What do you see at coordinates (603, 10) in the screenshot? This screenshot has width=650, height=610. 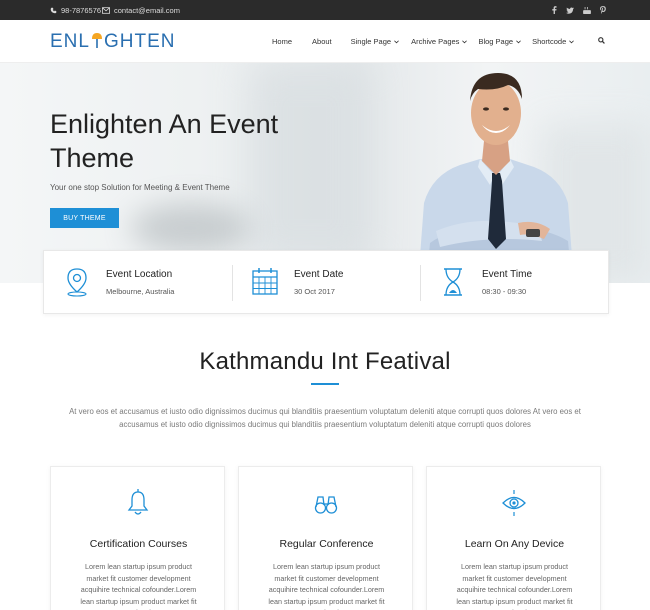 I see `pinterest-icon` at bounding box center [603, 10].